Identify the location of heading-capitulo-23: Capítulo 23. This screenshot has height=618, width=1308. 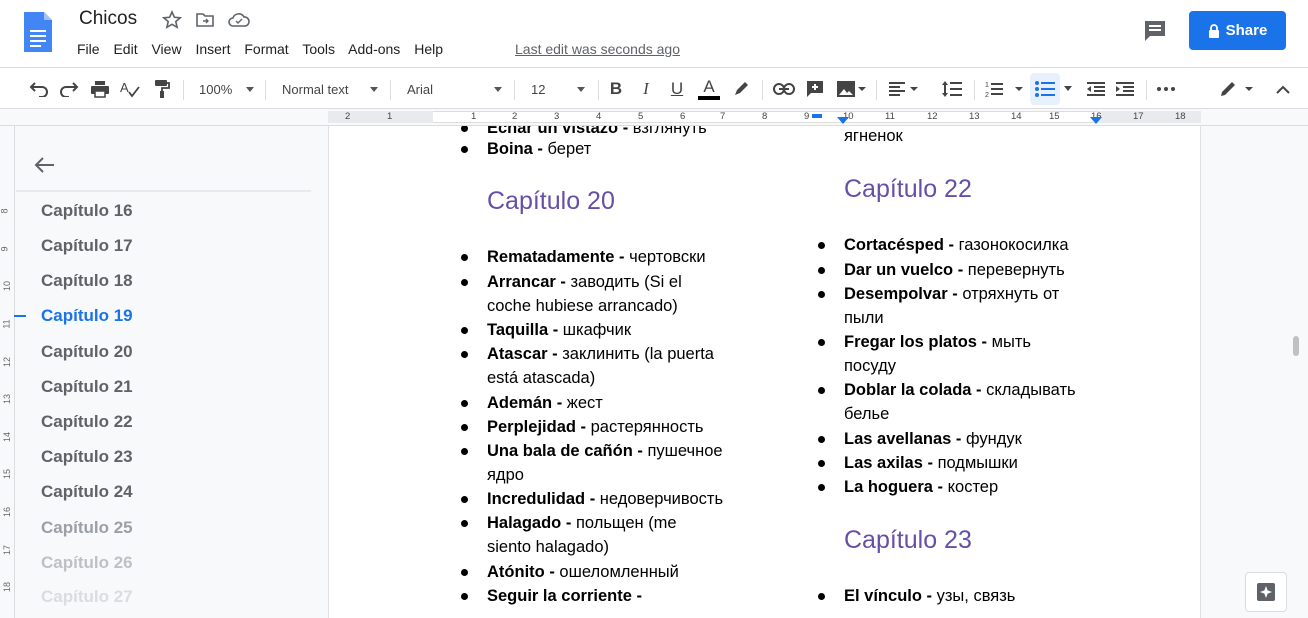
(908, 540).